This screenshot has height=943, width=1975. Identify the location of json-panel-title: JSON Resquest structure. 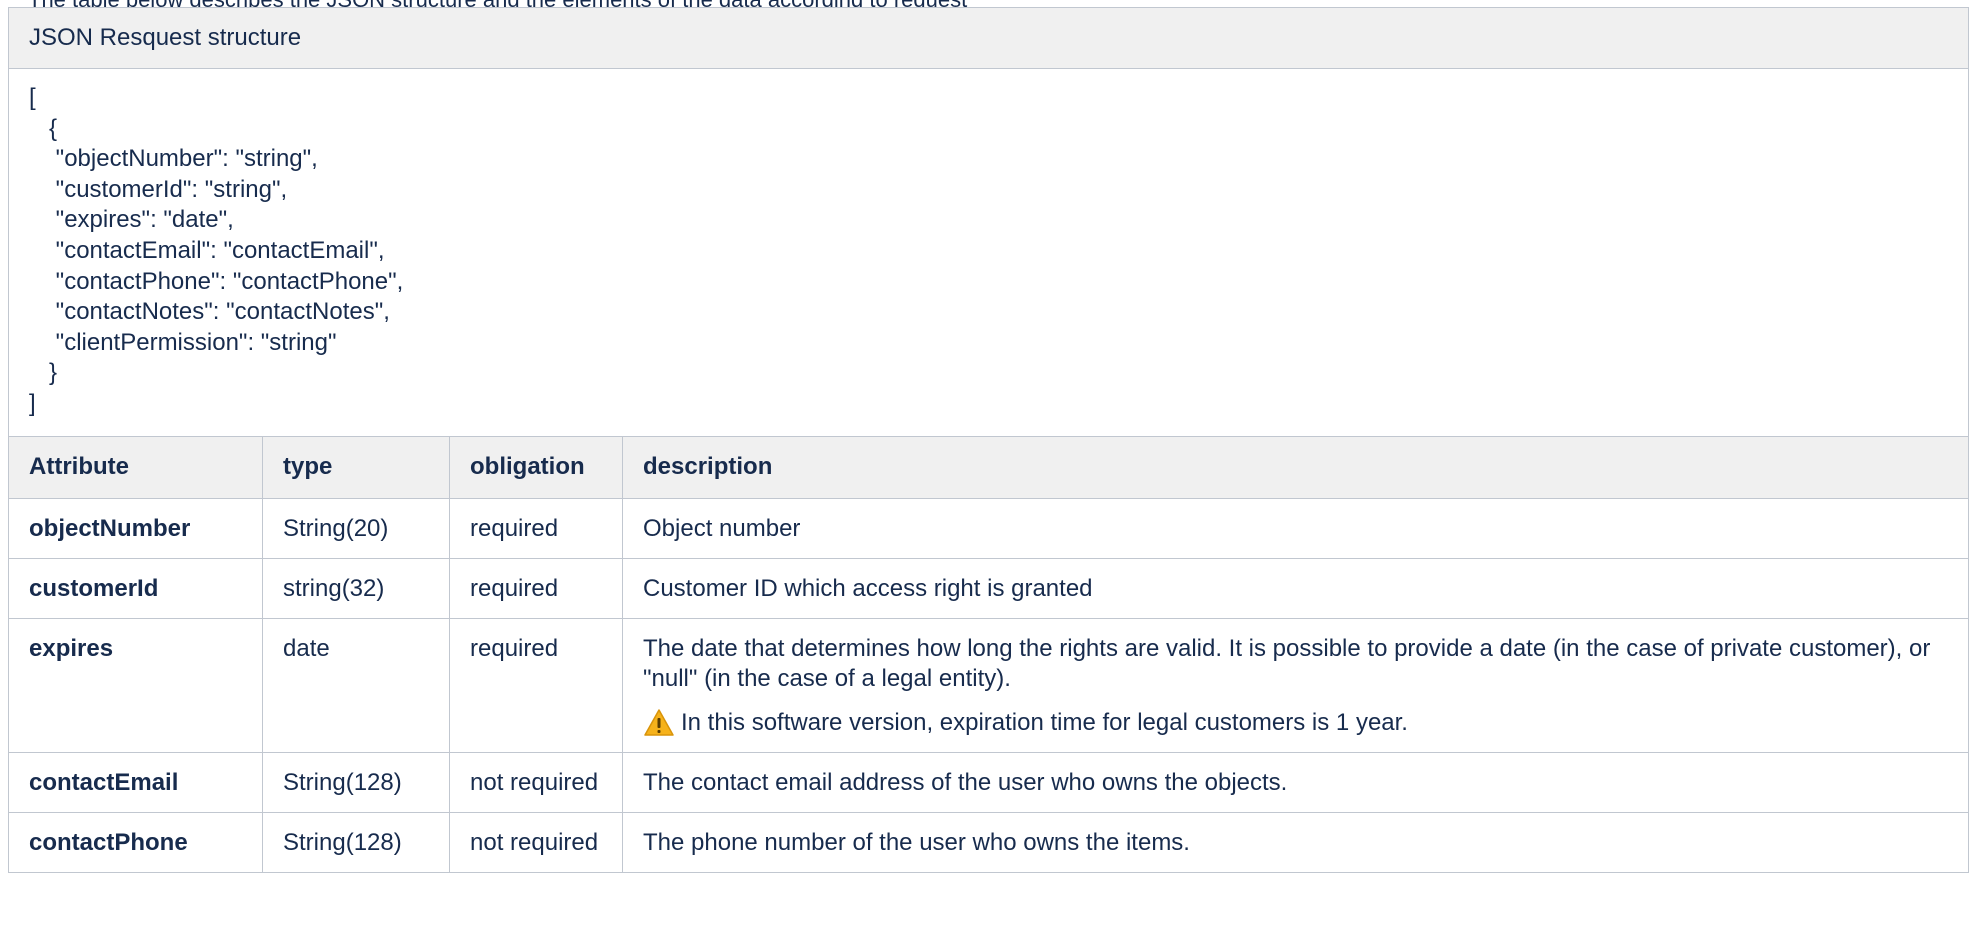
(988, 38).